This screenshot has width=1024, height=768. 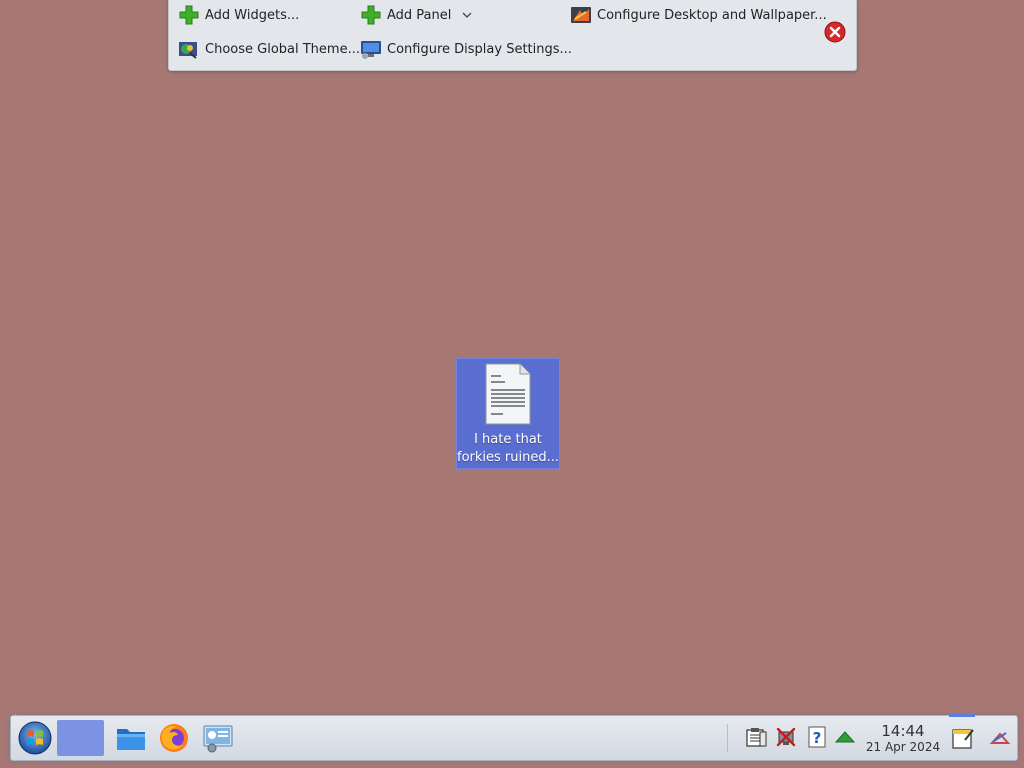 I want to click on desktop-wallpaper-icon, so click(x=581, y=15).